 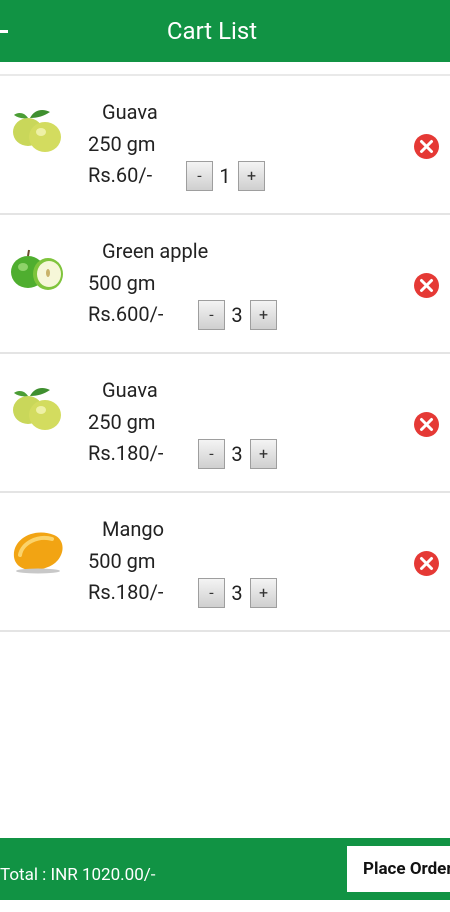 What do you see at coordinates (133, 529) in the screenshot?
I see `item-name: Mango` at bounding box center [133, 529].